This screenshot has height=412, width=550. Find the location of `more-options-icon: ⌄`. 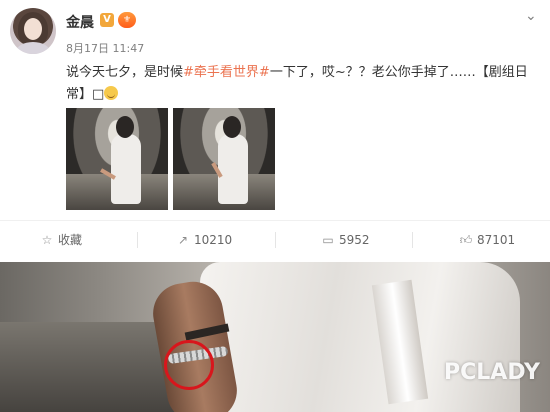

more-options-icon: ⌄ is located at coordinates (531, 16).